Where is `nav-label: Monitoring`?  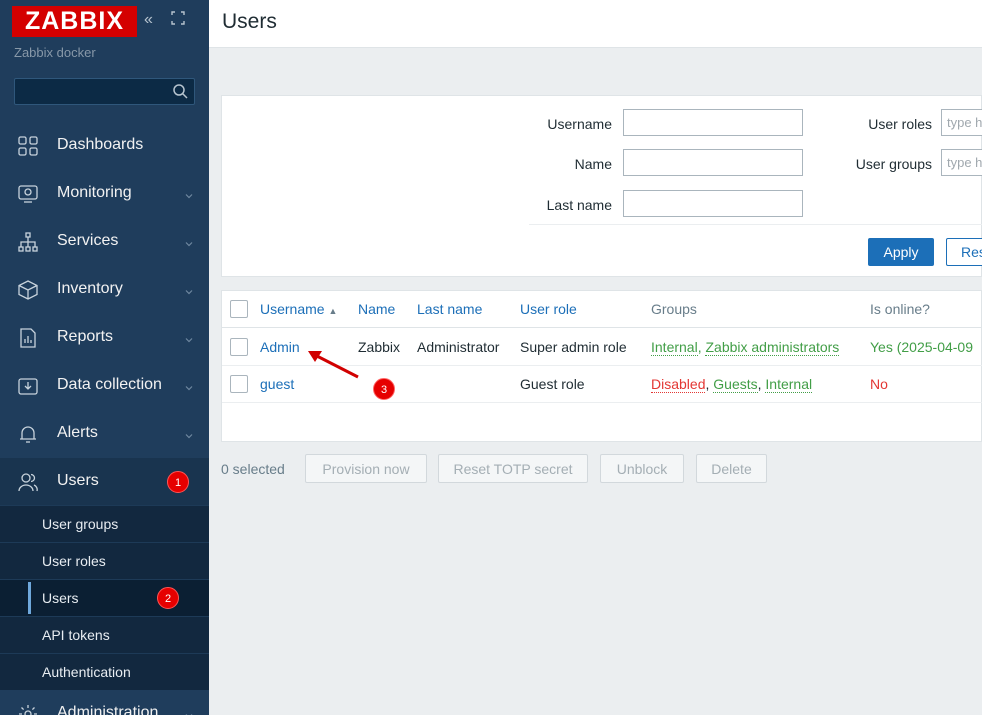 nav-label: Monitoring is located at coordinates (94, 192).